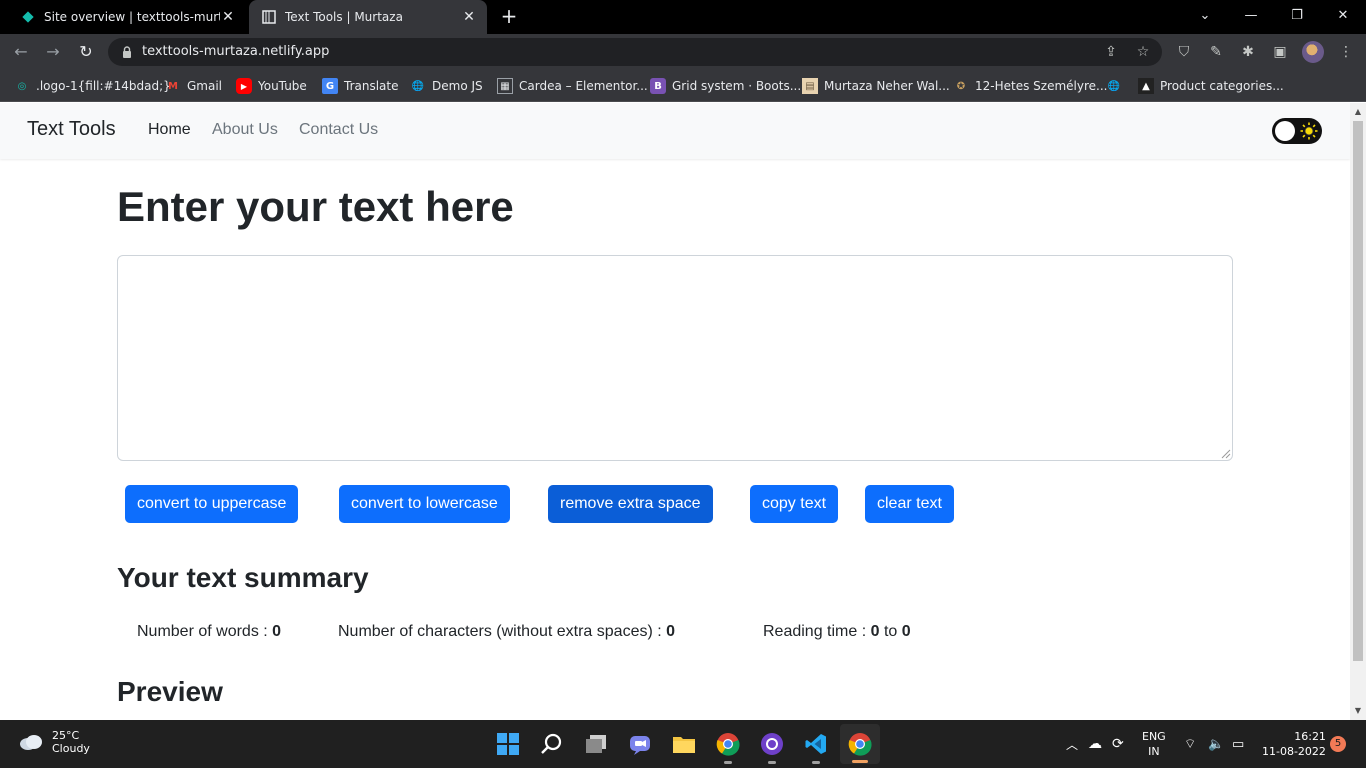  I want to click on close-window-button: ✕, so click(1343, 17).